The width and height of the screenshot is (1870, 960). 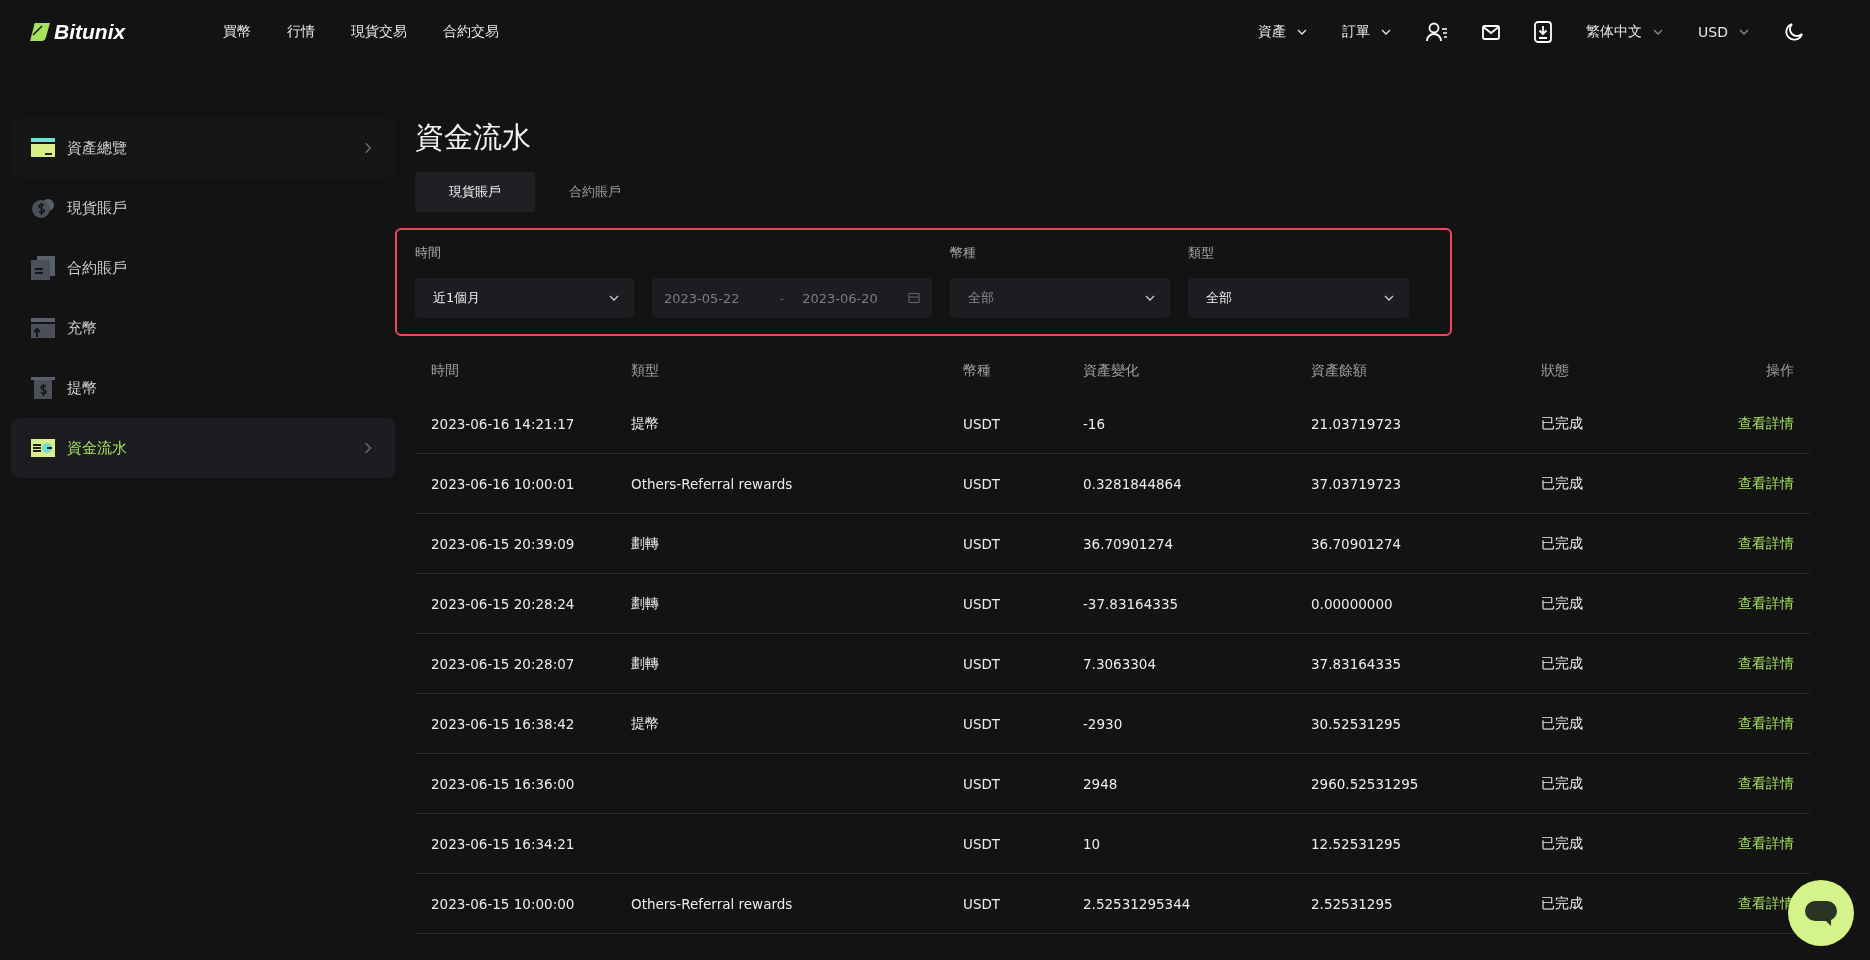 I want to click on sidebar-item: 資金流水, so click(x=203, y=448).